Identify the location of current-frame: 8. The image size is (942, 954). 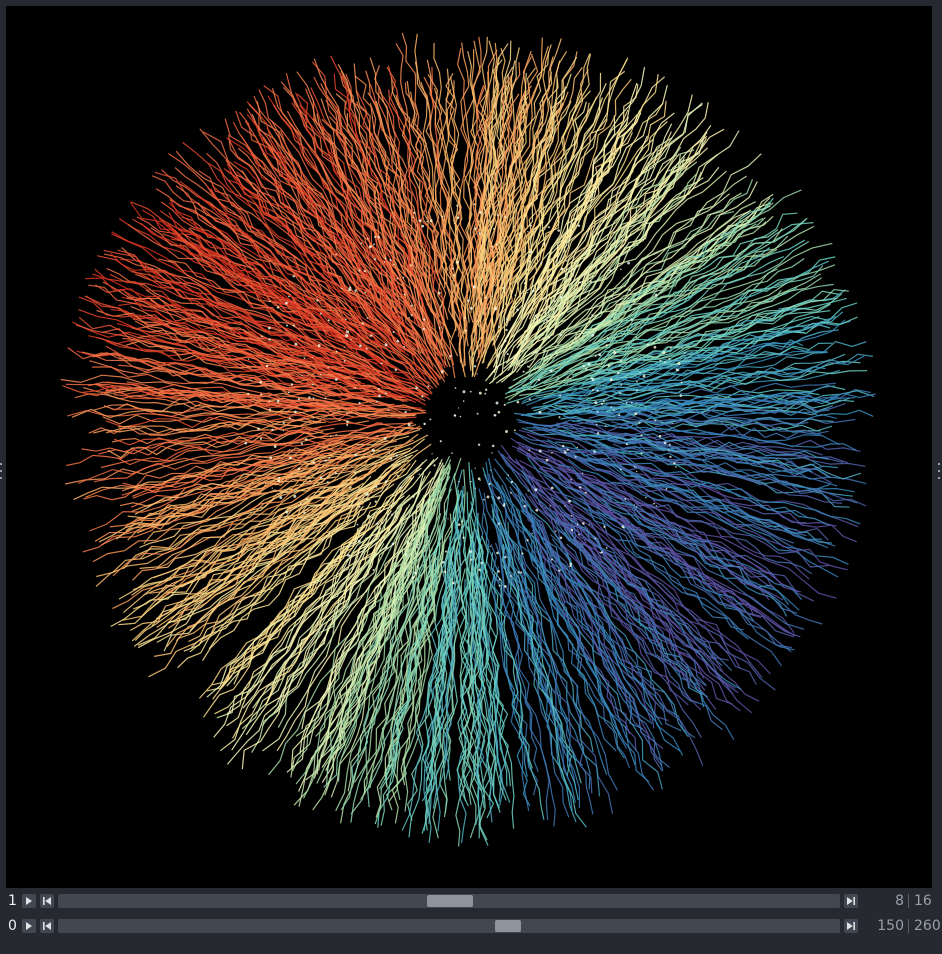
(887, 901).